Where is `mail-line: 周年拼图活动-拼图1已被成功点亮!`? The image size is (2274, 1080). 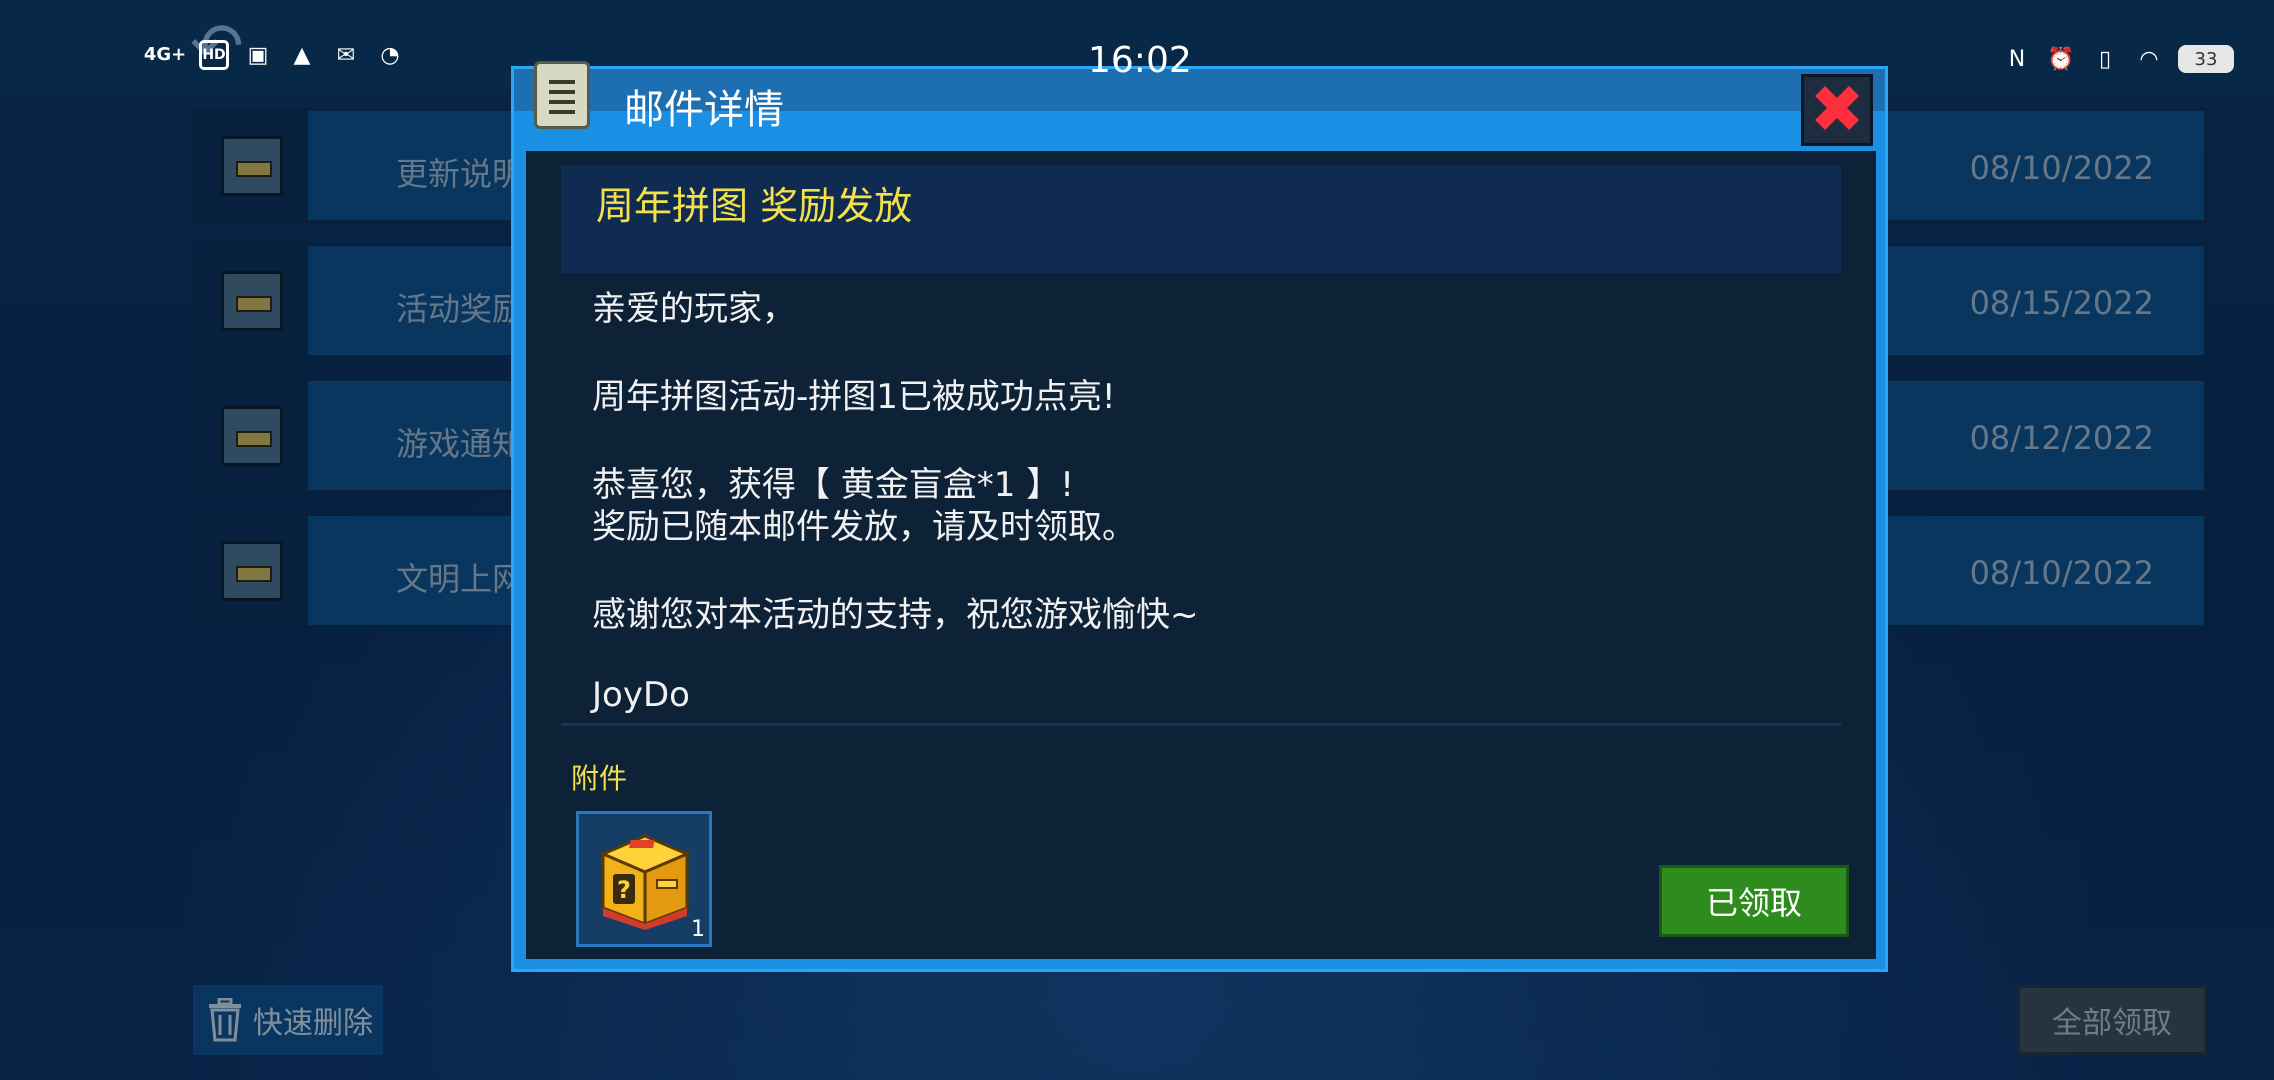
mail-line: 周年拼图活动-拼图1已被成功点亮! is located at coordinates (854, 397).